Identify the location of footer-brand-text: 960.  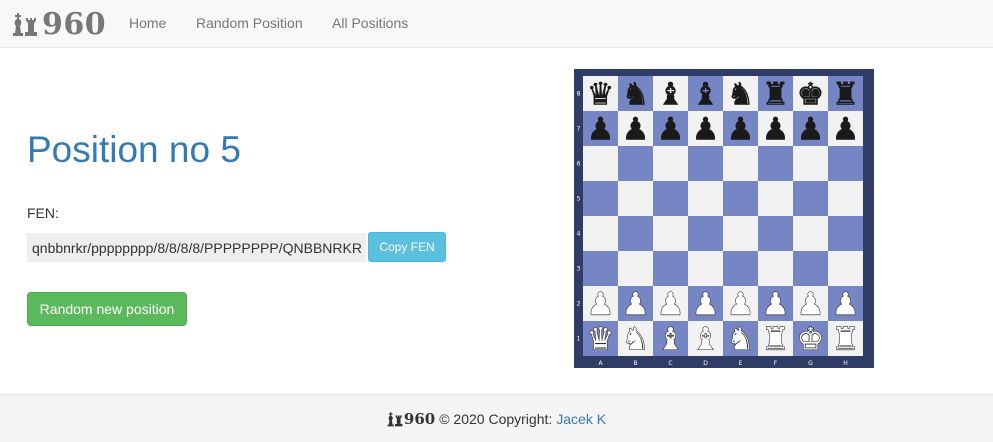
(419, 418).